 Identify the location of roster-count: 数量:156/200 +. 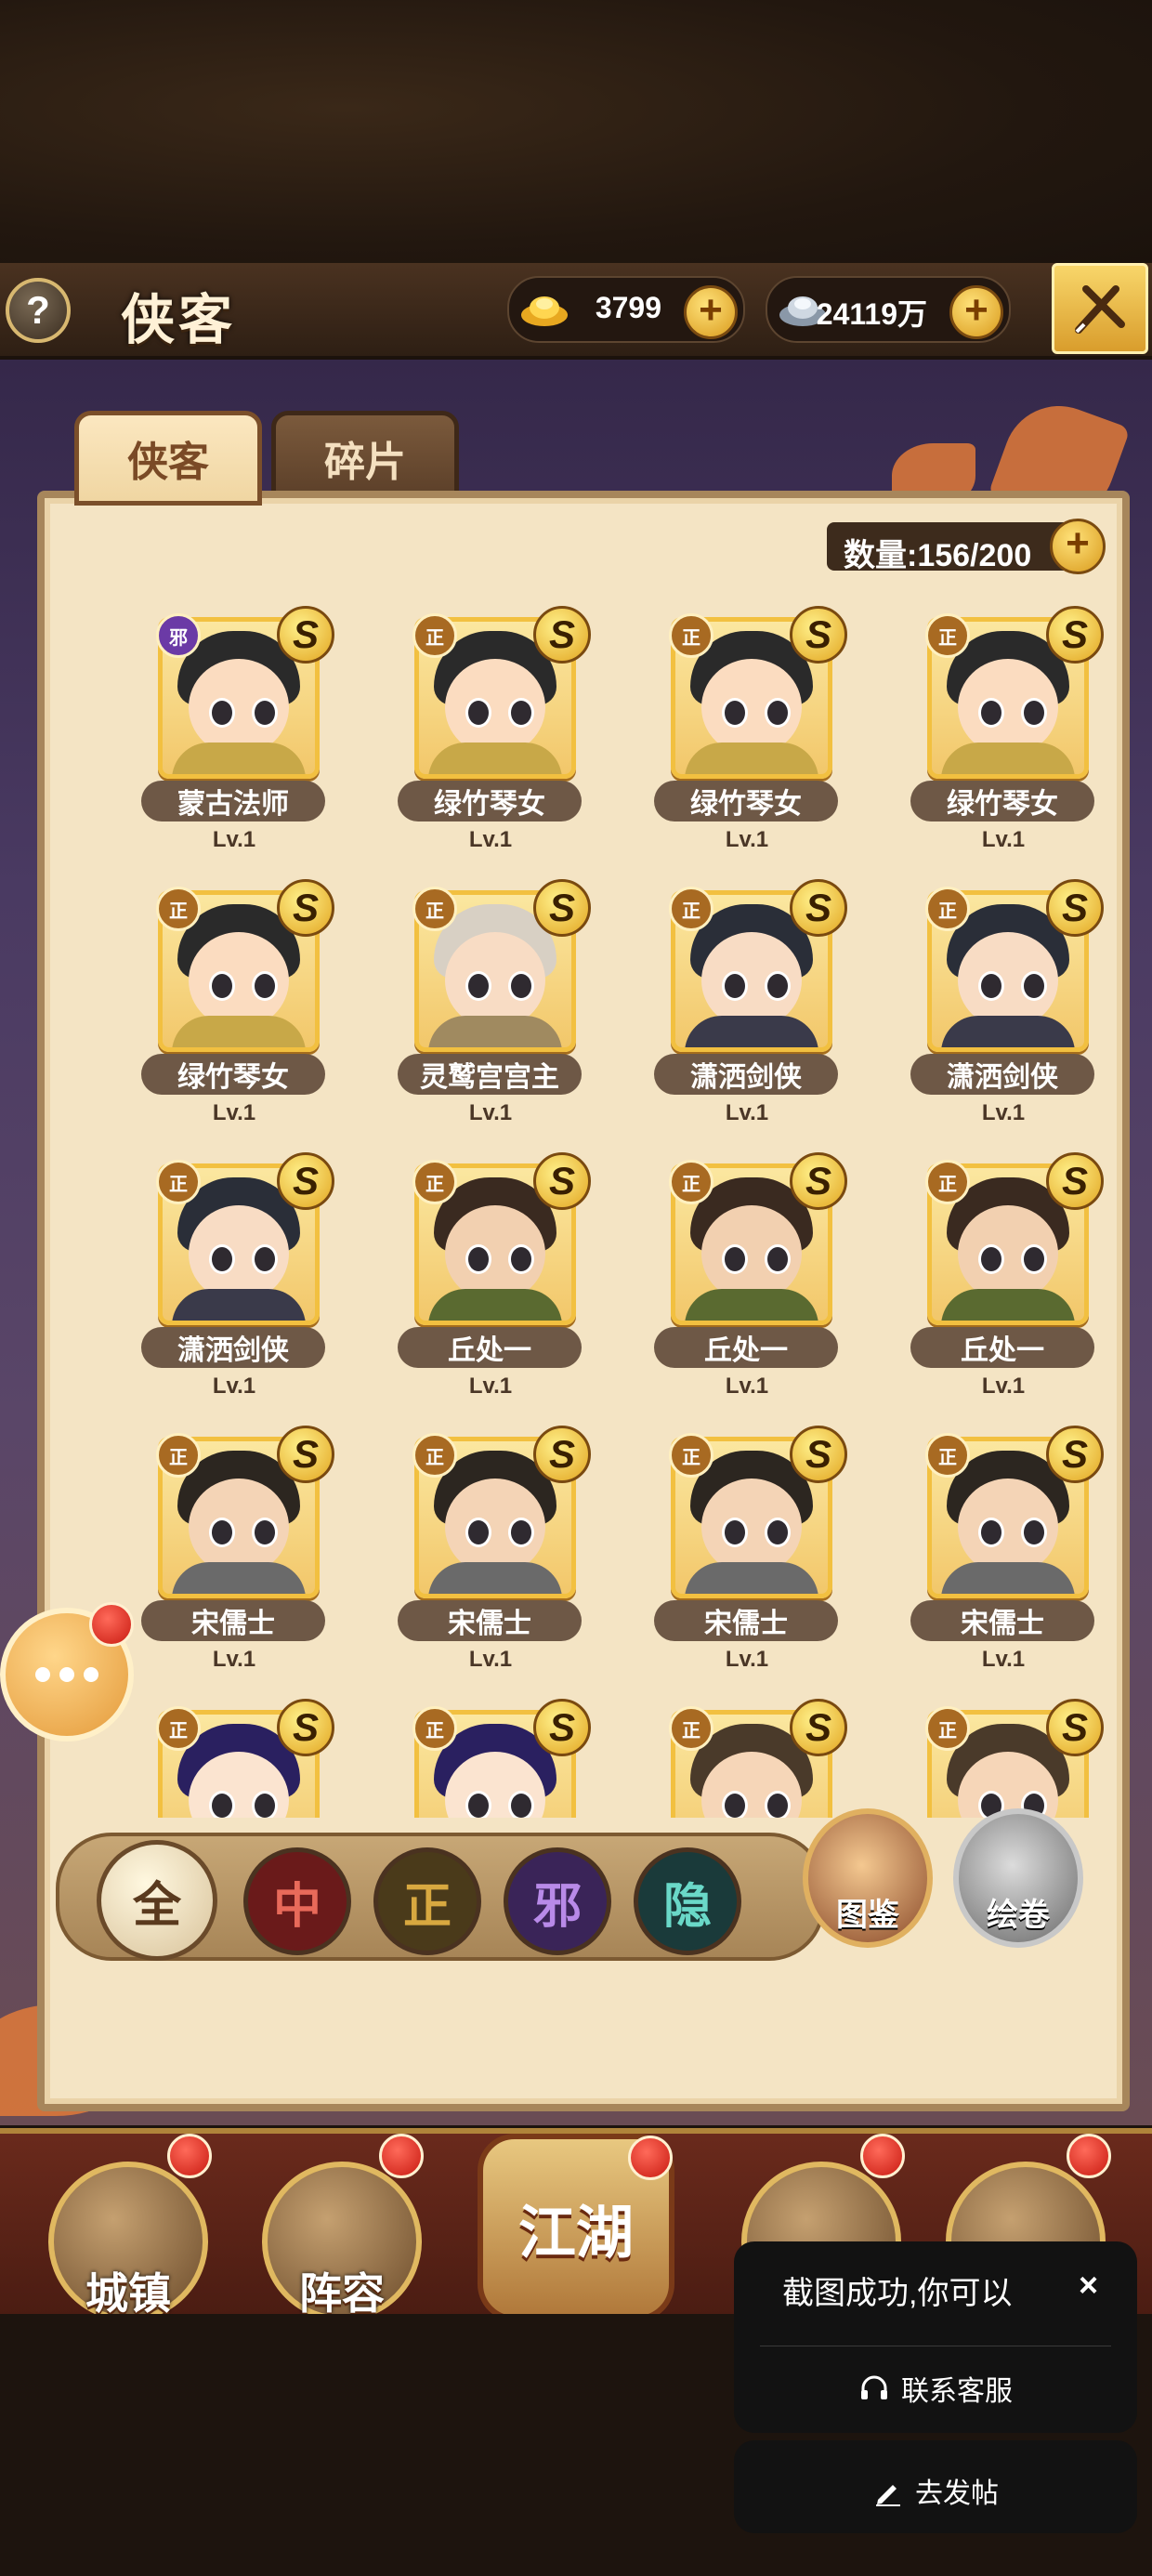
(966, 546).